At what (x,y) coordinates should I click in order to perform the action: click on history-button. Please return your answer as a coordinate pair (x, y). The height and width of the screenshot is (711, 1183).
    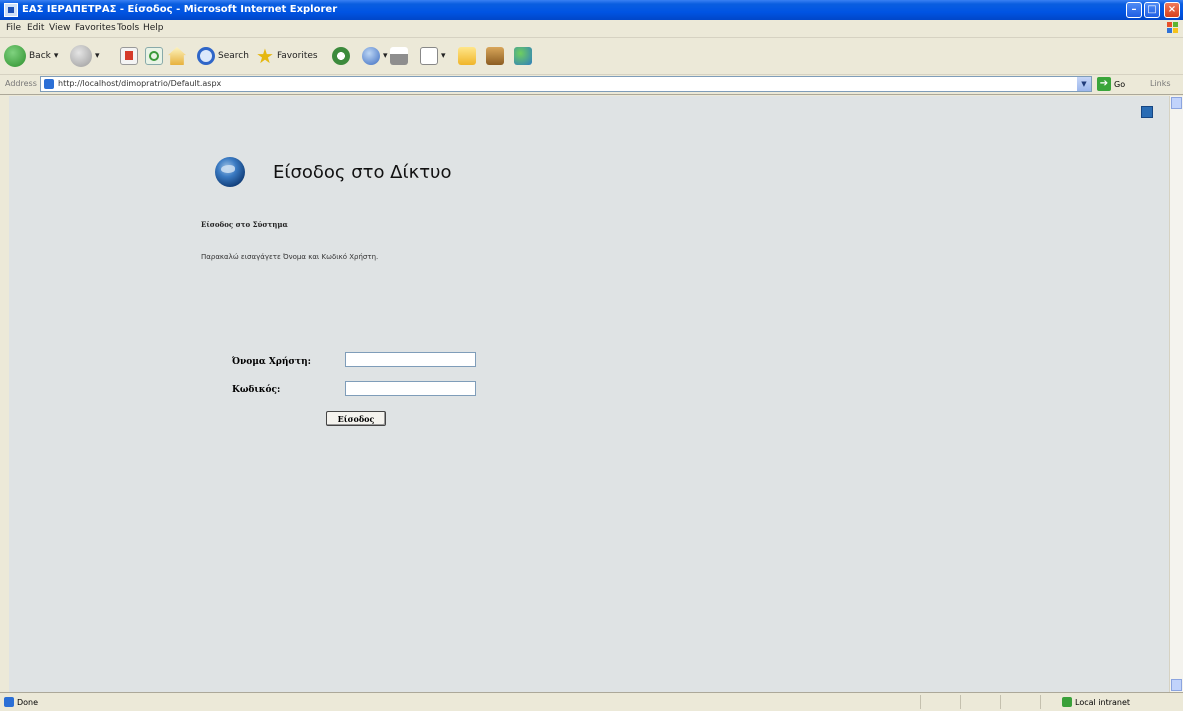
    Looking at the image, I should click on (341, 56).